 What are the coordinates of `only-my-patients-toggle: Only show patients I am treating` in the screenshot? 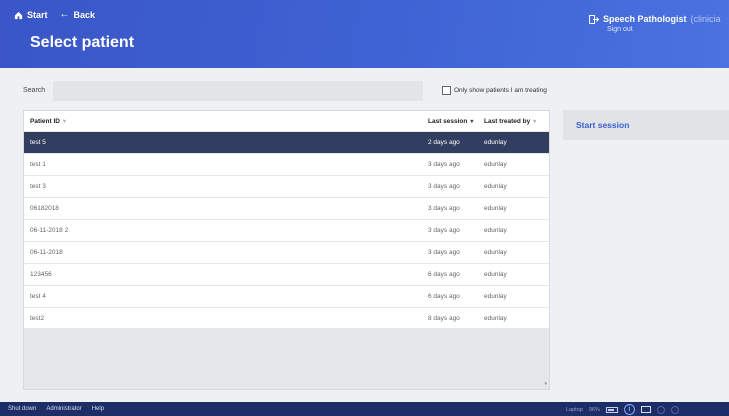 It's located at (494, 90).